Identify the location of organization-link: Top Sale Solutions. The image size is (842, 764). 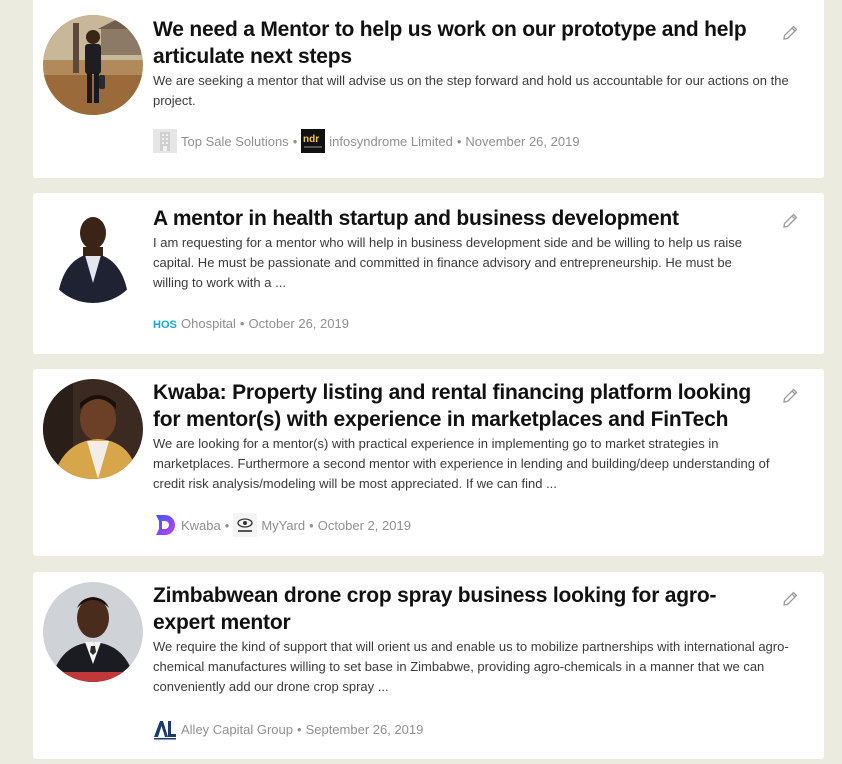
(235, 141).